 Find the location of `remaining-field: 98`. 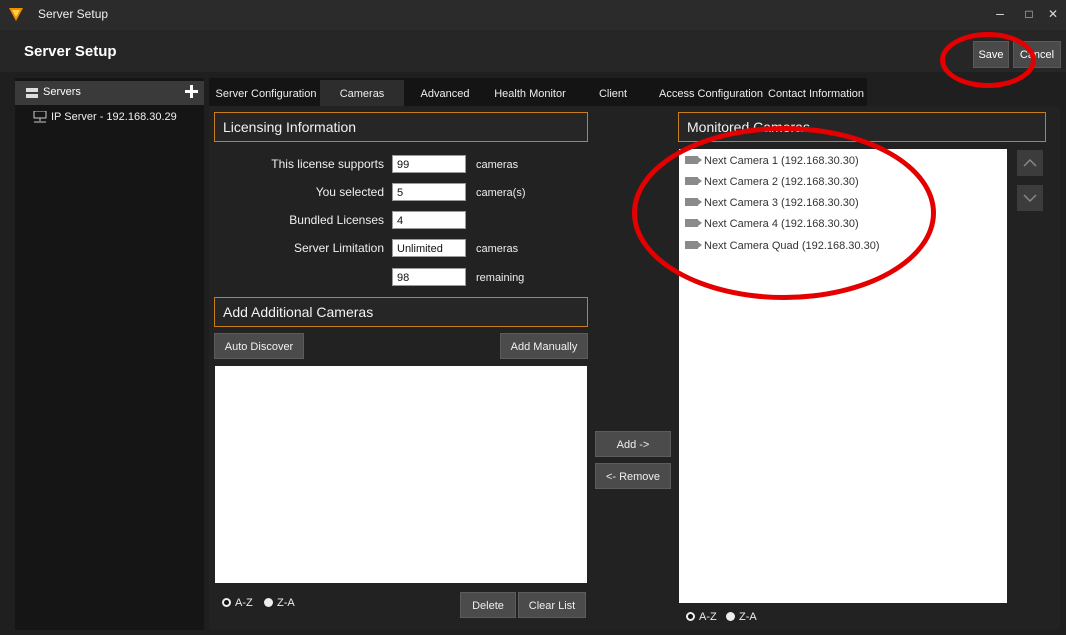

remaining-field: 98 is located at coordinates (429, 277).